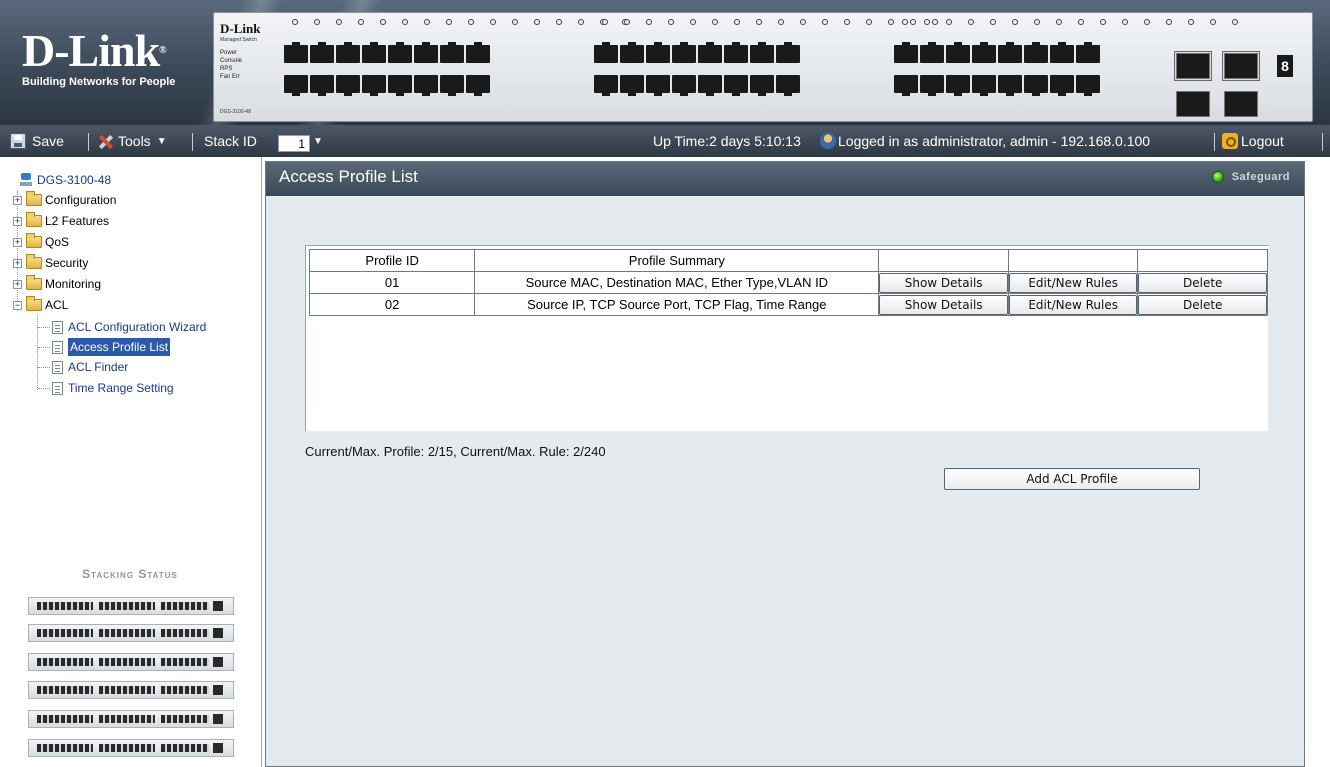  I want to click on led-label: Console, so click(231, 61).